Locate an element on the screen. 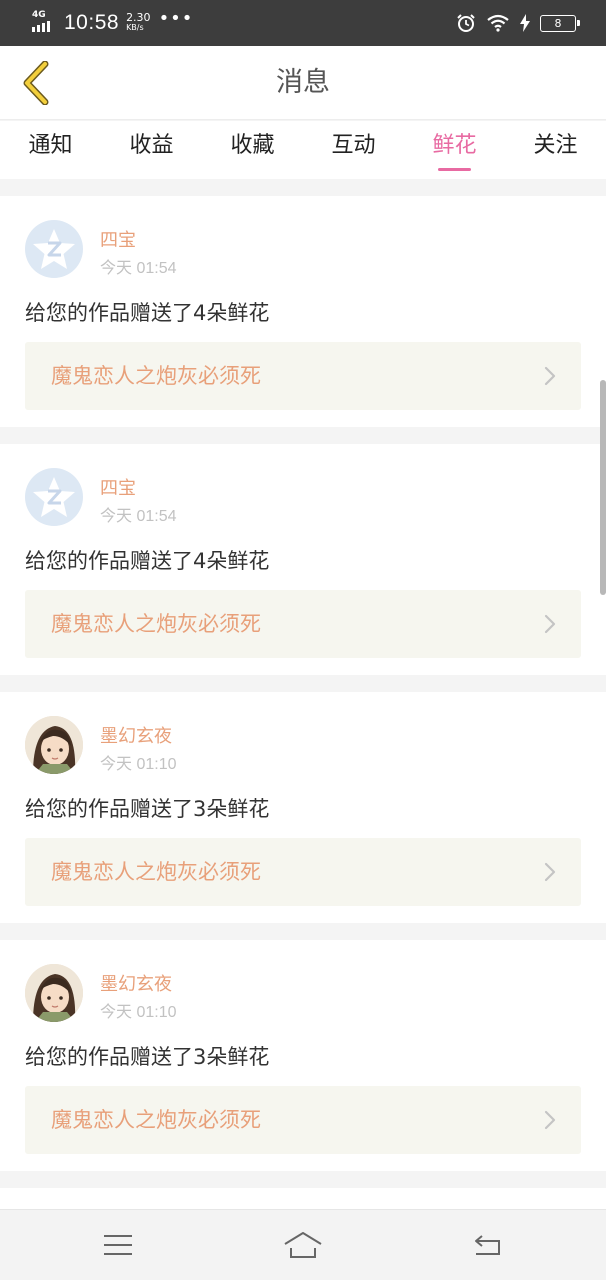 This screenshot has height=1280, width=606. network-type: 4G is located at coordinates (39, 15).